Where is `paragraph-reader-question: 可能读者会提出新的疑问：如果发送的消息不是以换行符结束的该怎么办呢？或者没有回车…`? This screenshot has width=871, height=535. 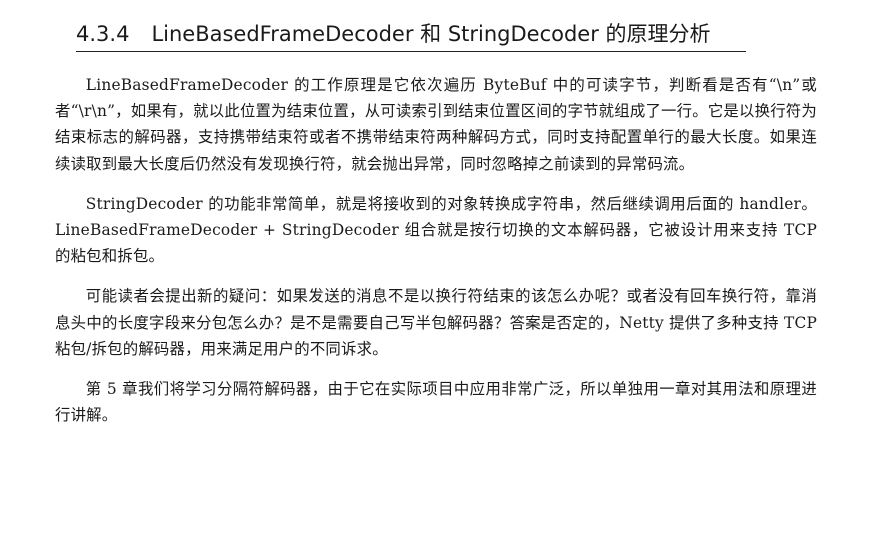 paragraph-reader-question: 可能读者会提出新的疑问：如果发送的消息不是以换行符结束的该怎么办呢？或者没有回车… is located at coordinates (436, 322).